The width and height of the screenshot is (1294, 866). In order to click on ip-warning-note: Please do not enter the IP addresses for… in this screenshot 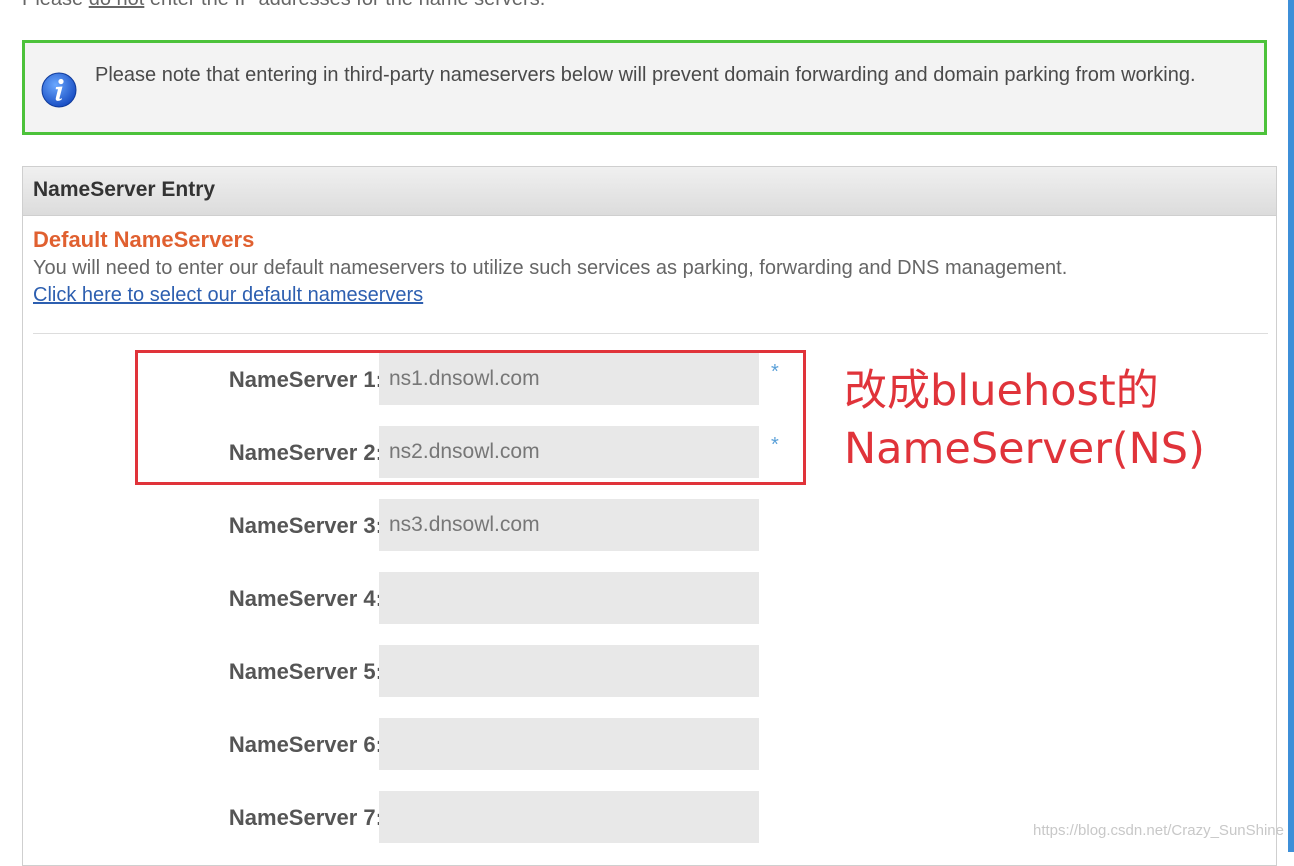, I will do `click(283, 5)`.